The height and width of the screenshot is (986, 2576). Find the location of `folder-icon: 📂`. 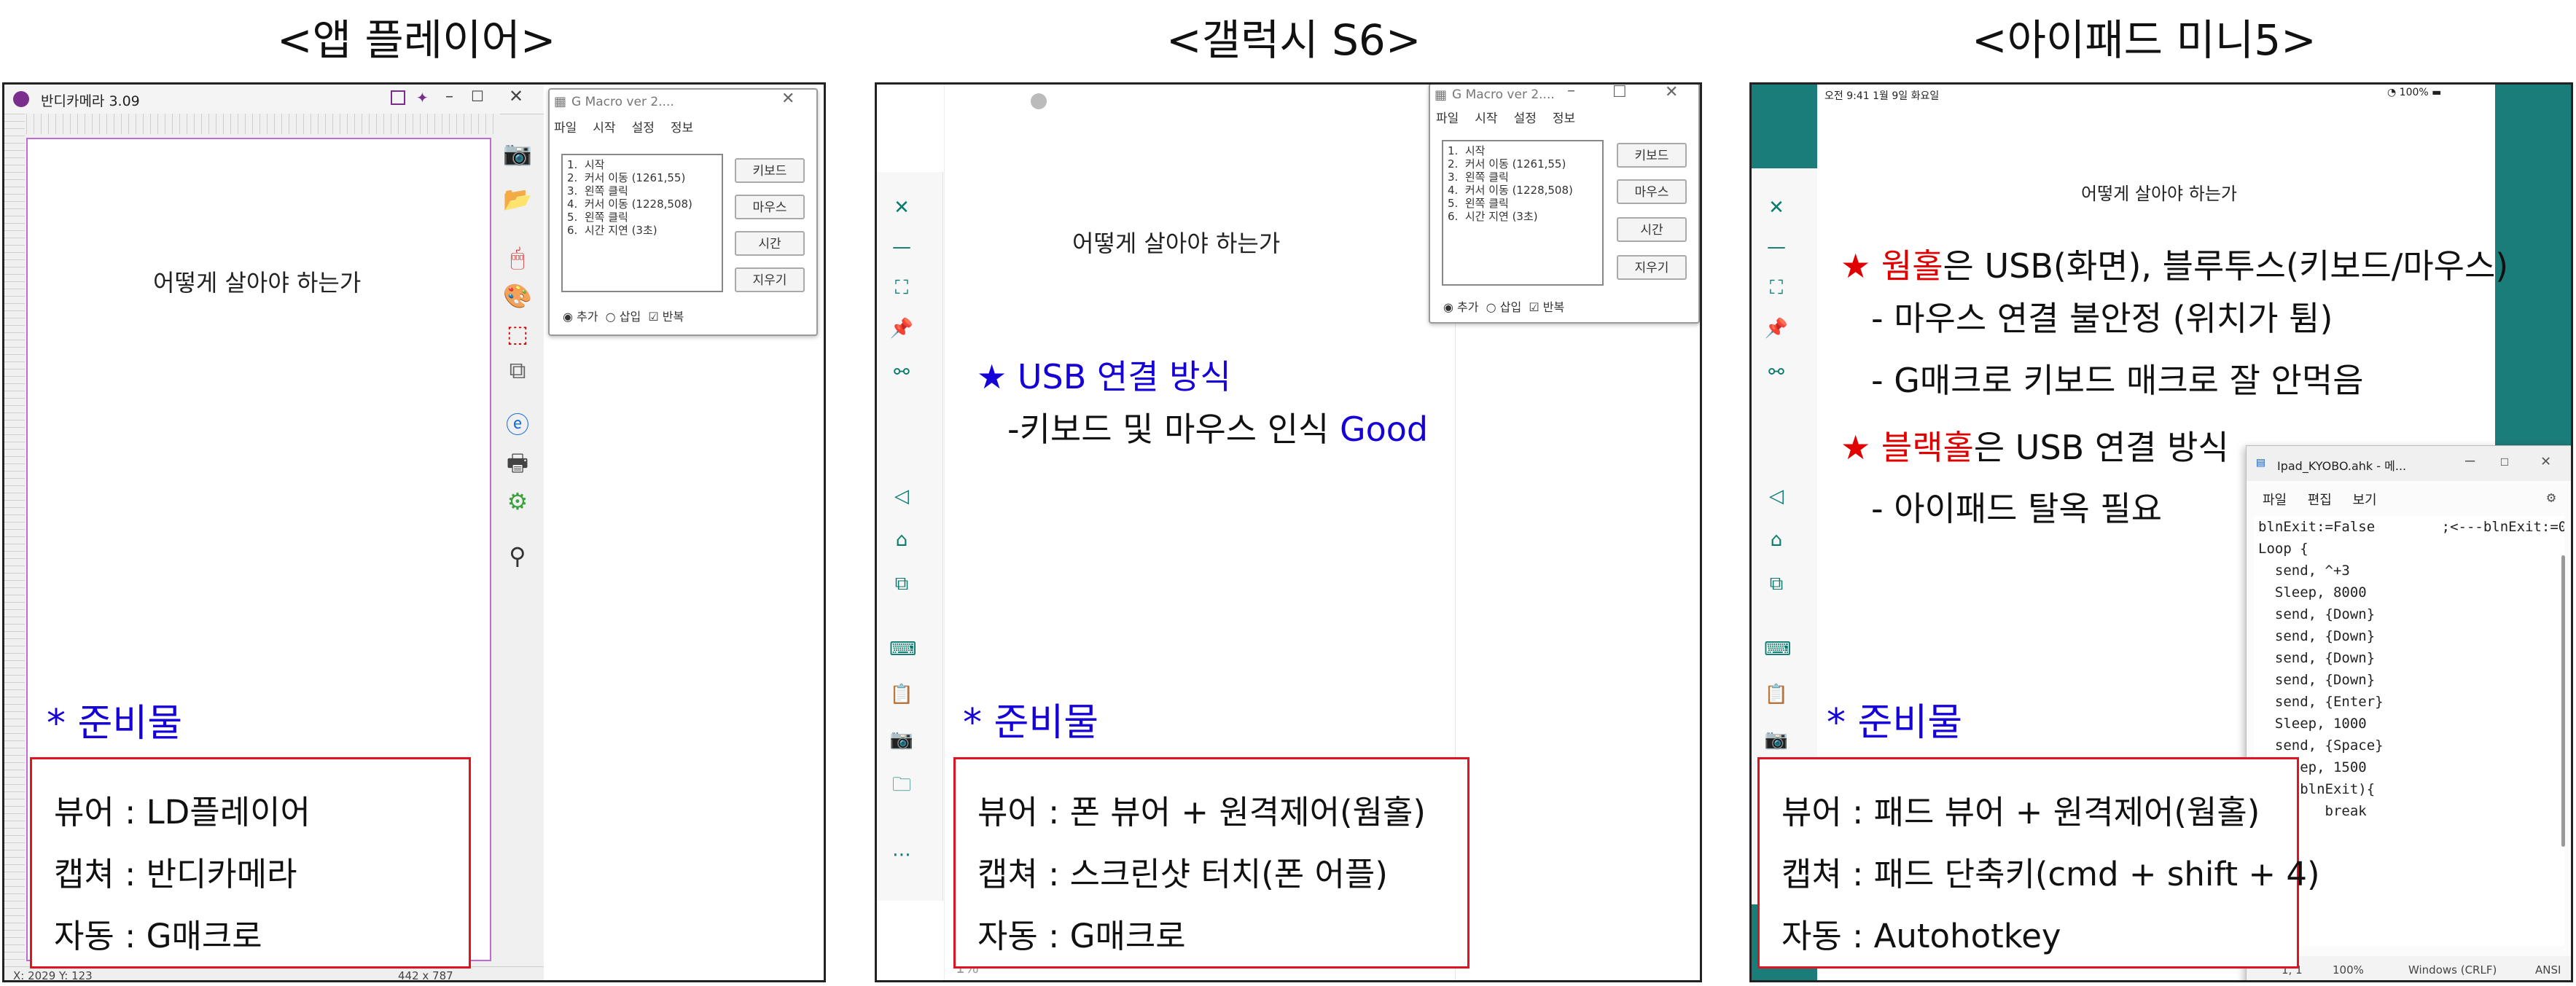

folder-icon: 📂 is located at coordinates (517, 199).